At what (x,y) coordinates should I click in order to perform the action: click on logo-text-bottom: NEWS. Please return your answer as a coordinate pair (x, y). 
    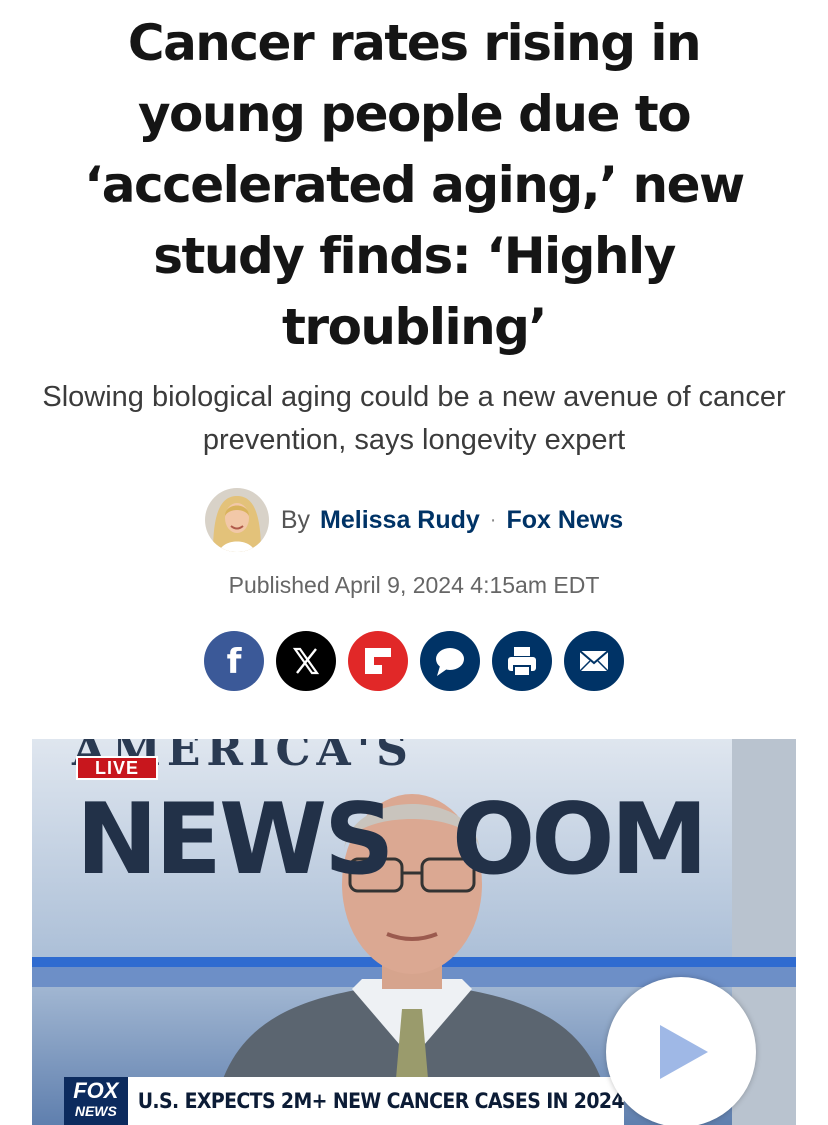
    Looking at the image, I should click on (95, 1111).